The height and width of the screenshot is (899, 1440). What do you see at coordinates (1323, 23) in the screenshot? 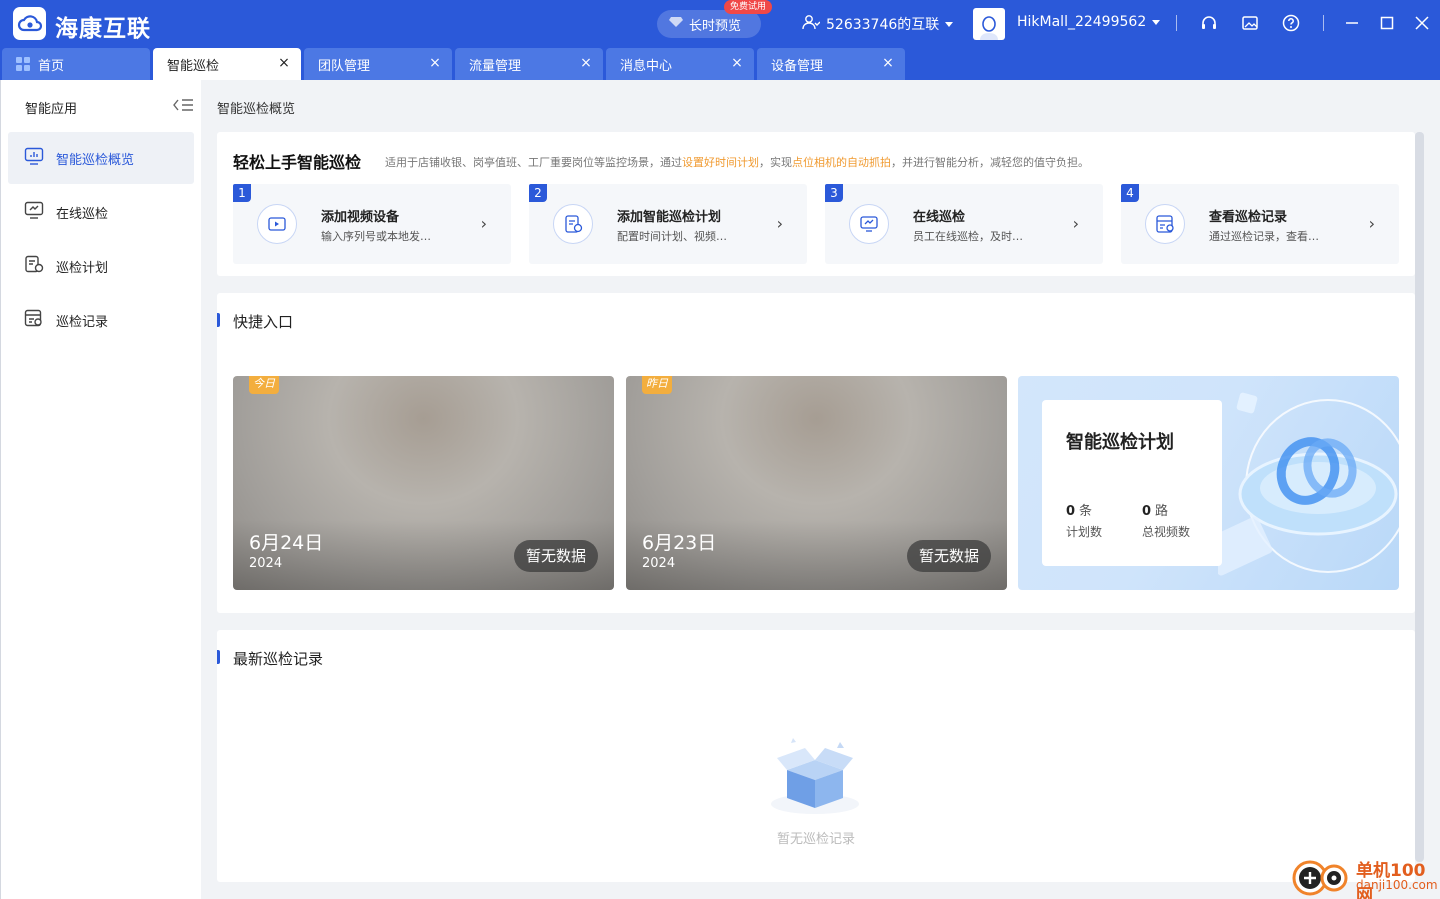
I see `divider` at bounding box center [1323, 23].